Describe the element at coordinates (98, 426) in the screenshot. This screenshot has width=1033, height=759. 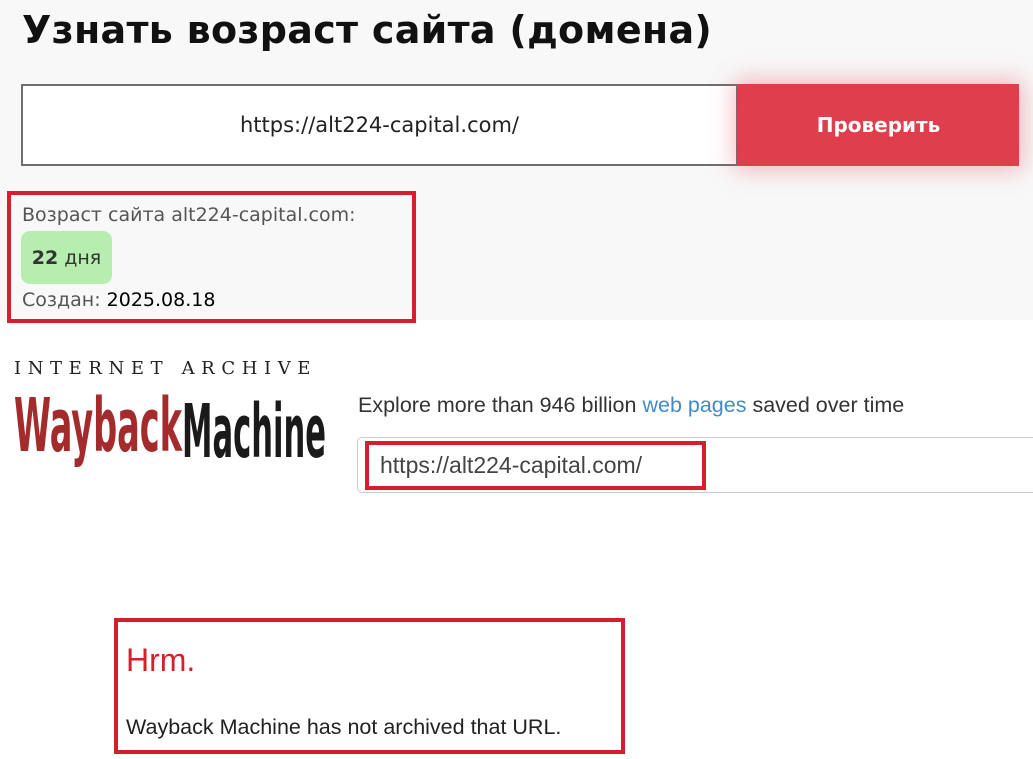
I see `logo-wayback-text: Wayback` at that location.